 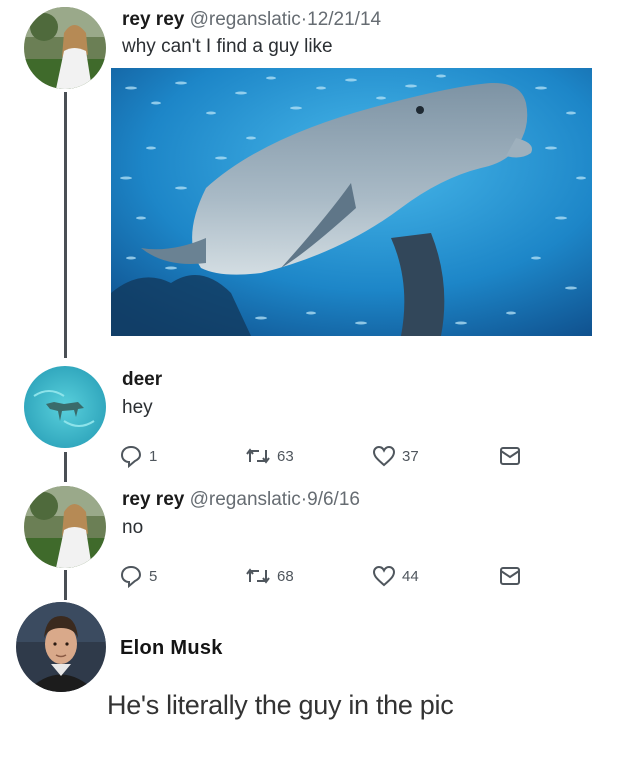 What do you see at coordinates (227, 46) in the screenshot?
I see `tweet1-text: why can't I find a guy like` at bounding box center [227, 46].